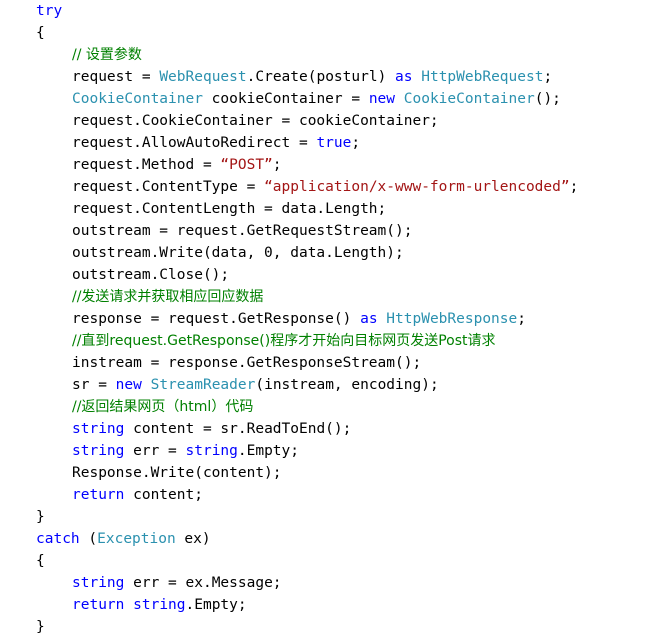 The image size is (645, 638). I want to click on code-line: return string.Empty;, so click(322, 605).